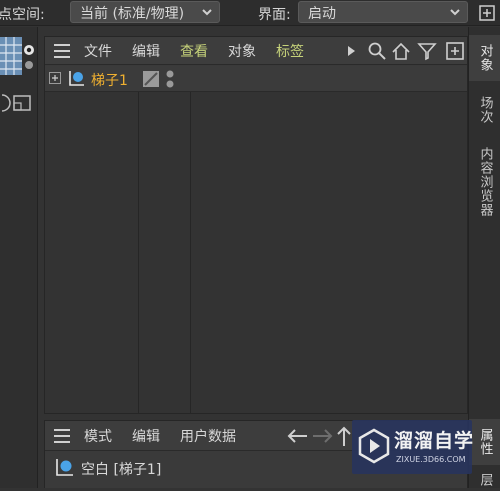  What do you see at coordinates (256, 79) in the screenshot?
I see `tree-row: 梯子1` at bounding box center [256, 79].